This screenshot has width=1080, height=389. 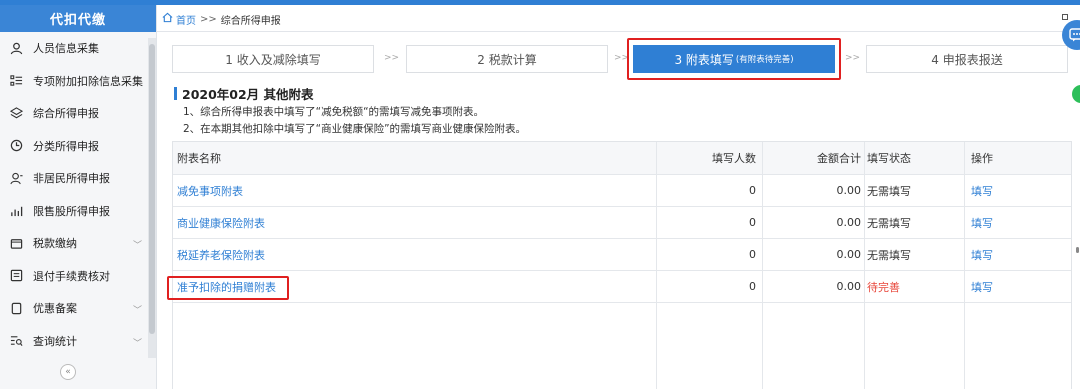 I want to click on note-line: 1、综合所得申报表中填写了“减免税额“的需填写减免事项附表。, so click(x=334, y=112).